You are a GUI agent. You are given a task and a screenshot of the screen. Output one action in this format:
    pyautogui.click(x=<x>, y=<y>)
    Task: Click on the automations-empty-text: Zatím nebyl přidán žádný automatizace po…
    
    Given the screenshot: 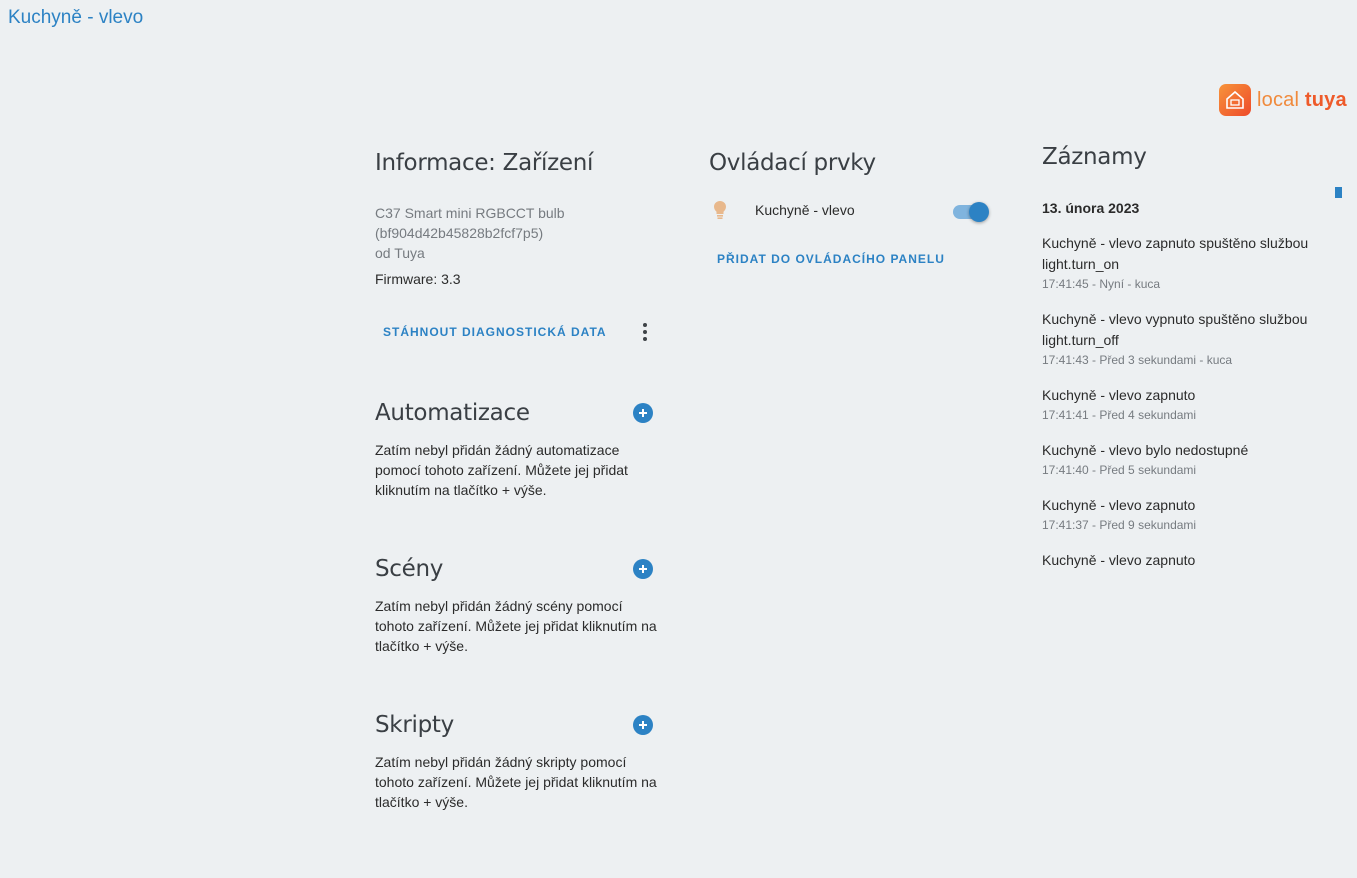 What is the action you would take?
    pyautogui.click(x=501, y=470)
    